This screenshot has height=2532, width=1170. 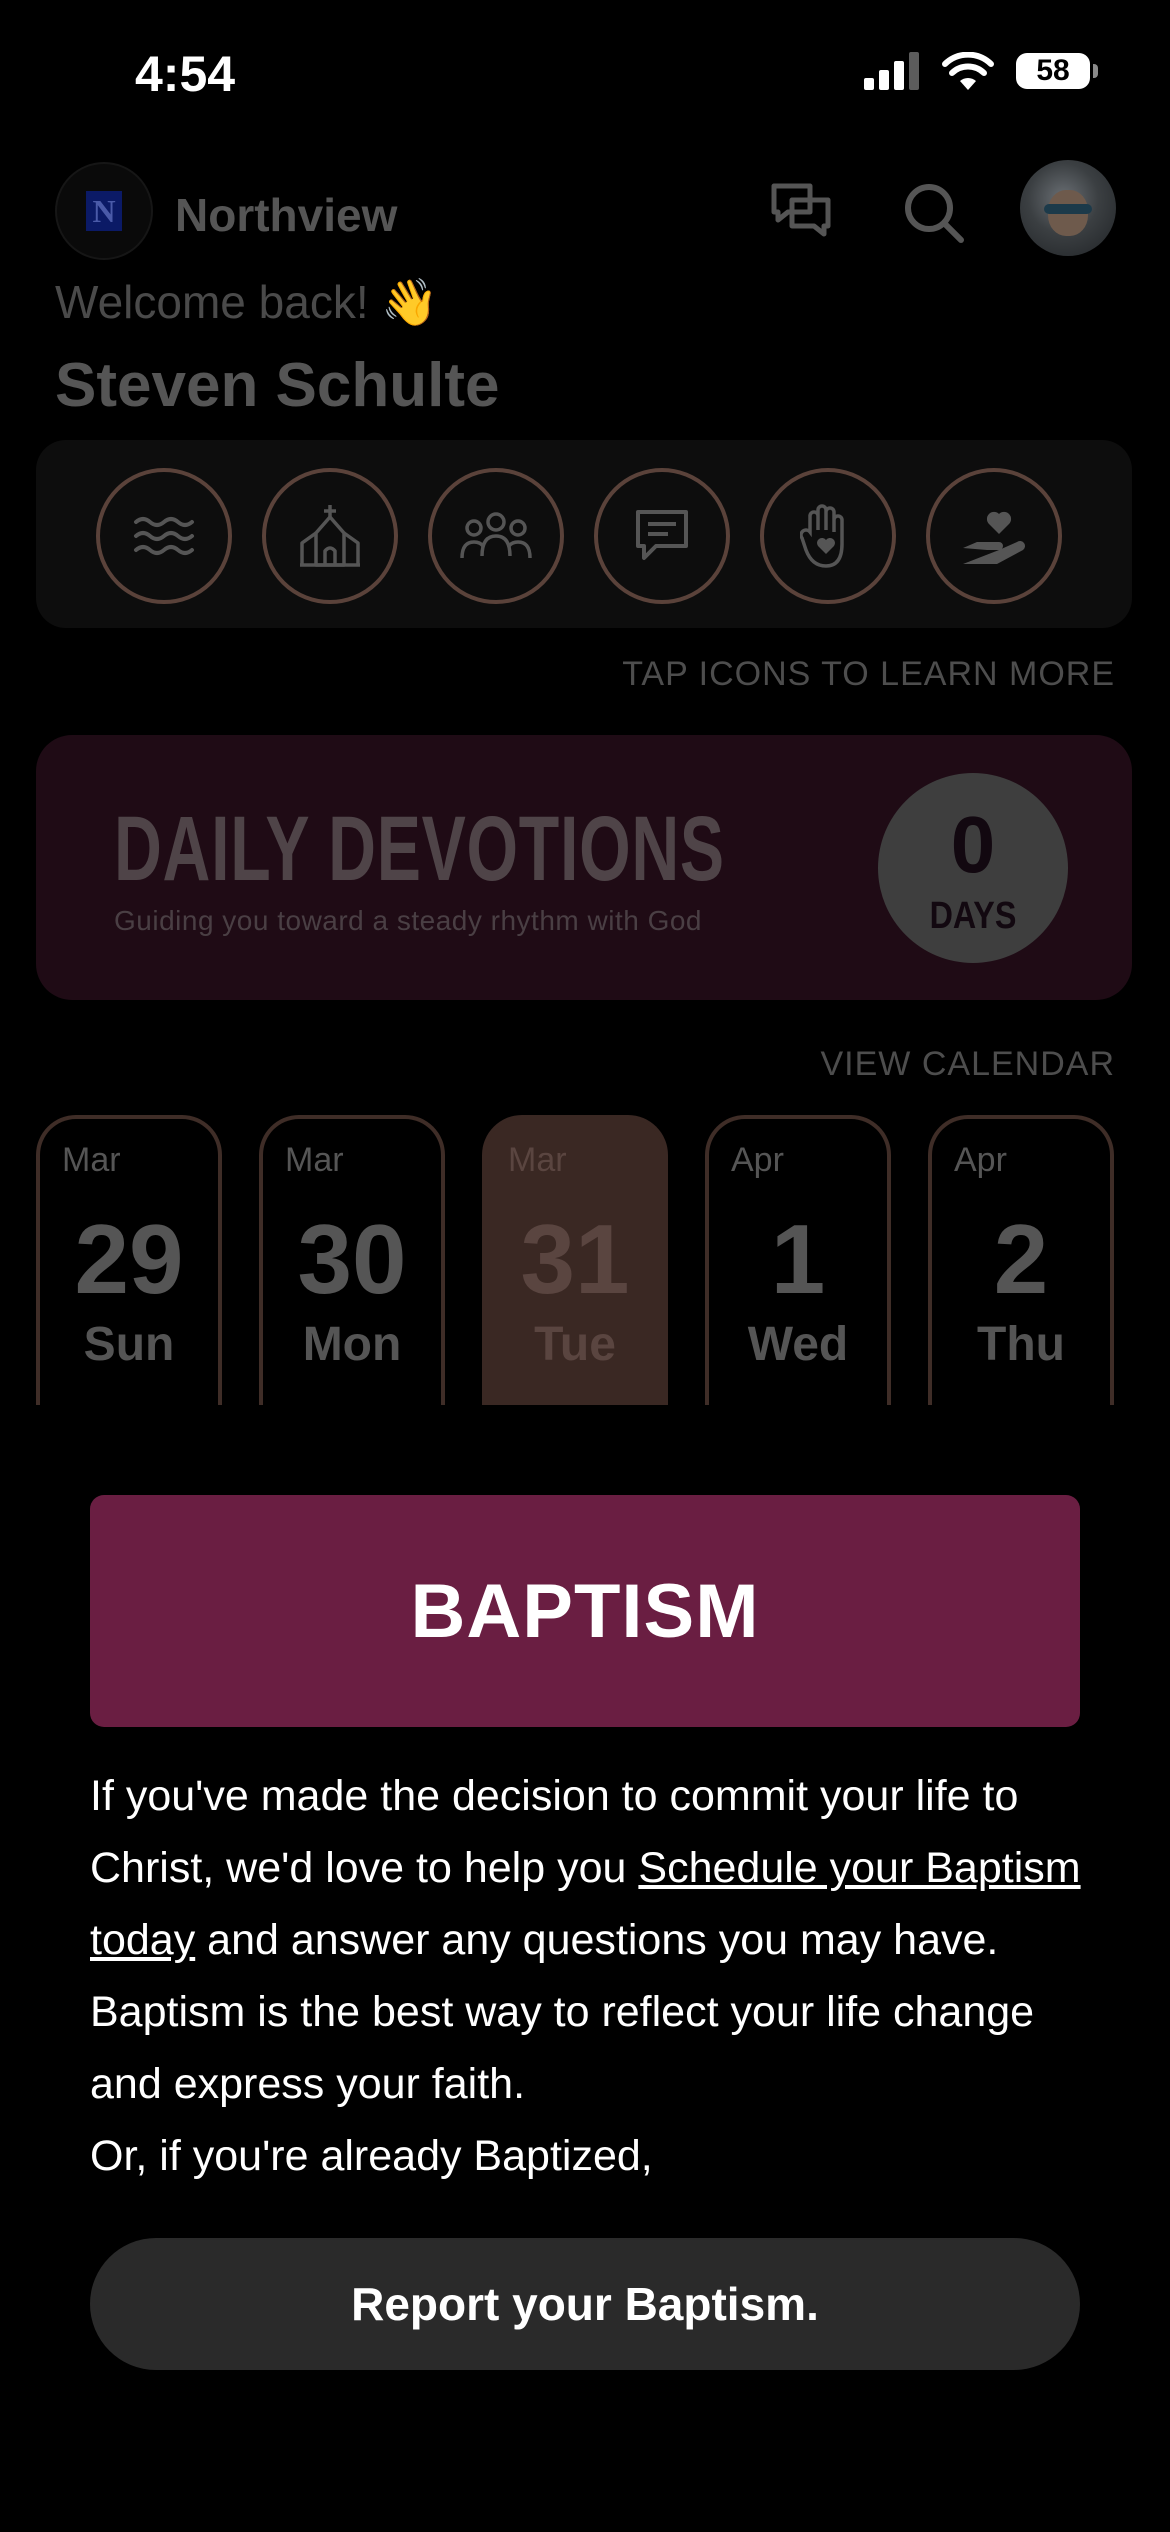 What do you see at coordinates (994, 536) in the screenshot?
I see `heart-in-hand-icon` at bounding box center [994, 536].